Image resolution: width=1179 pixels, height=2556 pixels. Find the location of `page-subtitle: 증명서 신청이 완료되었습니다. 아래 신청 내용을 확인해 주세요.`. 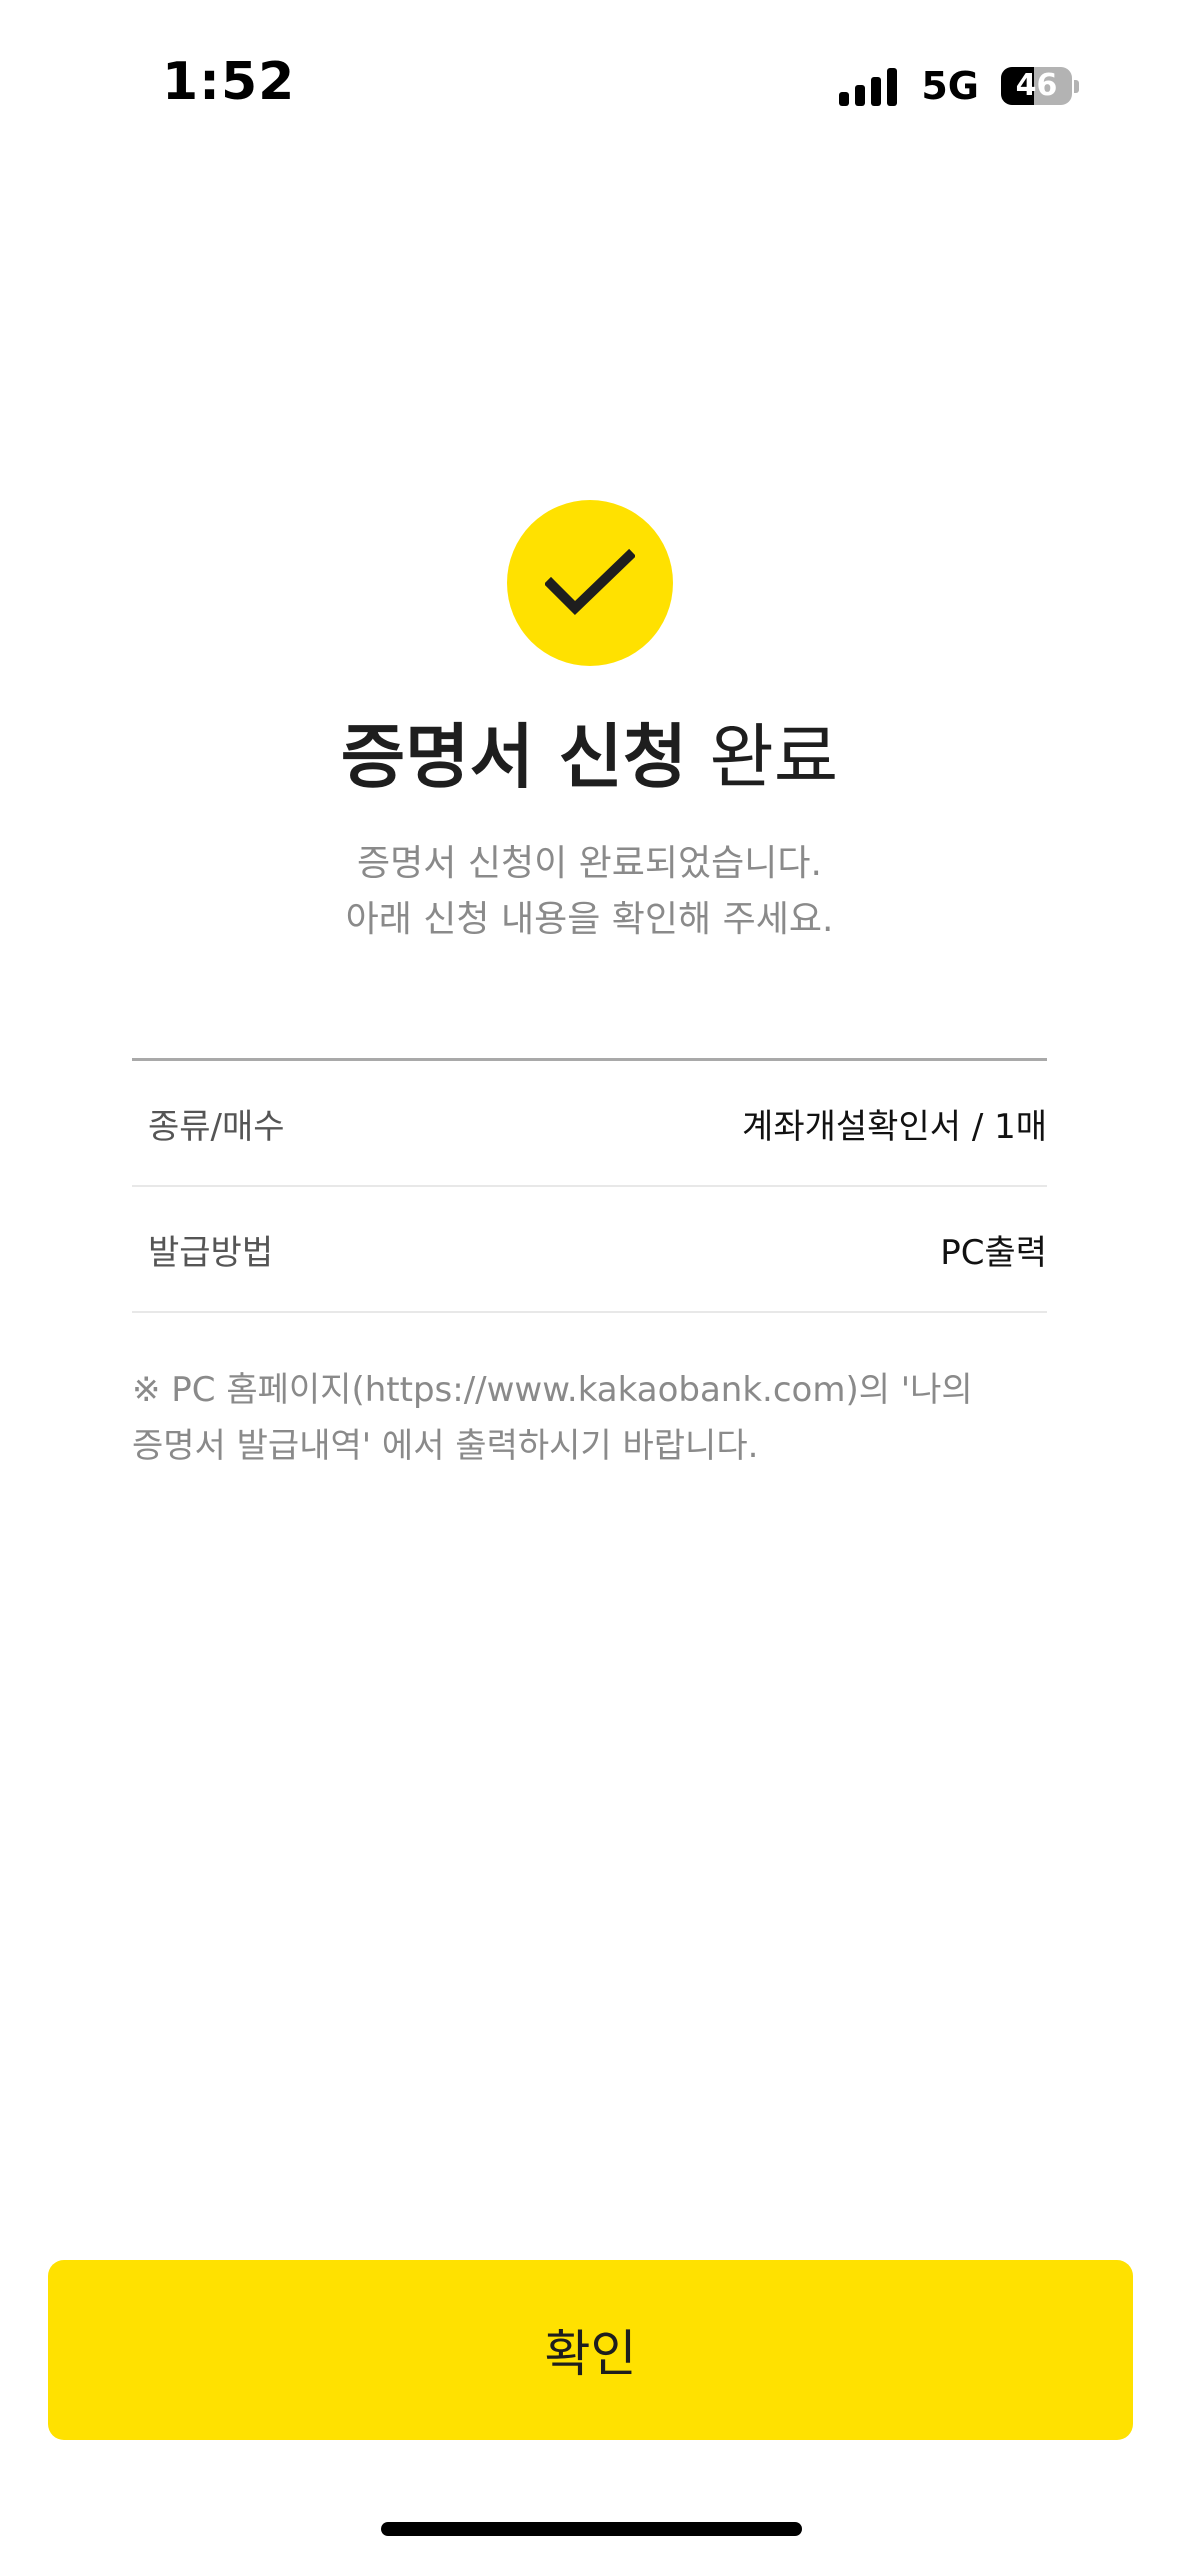

page-subtitle: 증명서 신청이 완료되었습니다. 아래 신청 내용을 확인해 주세요. is located at coordinates (589, 892).